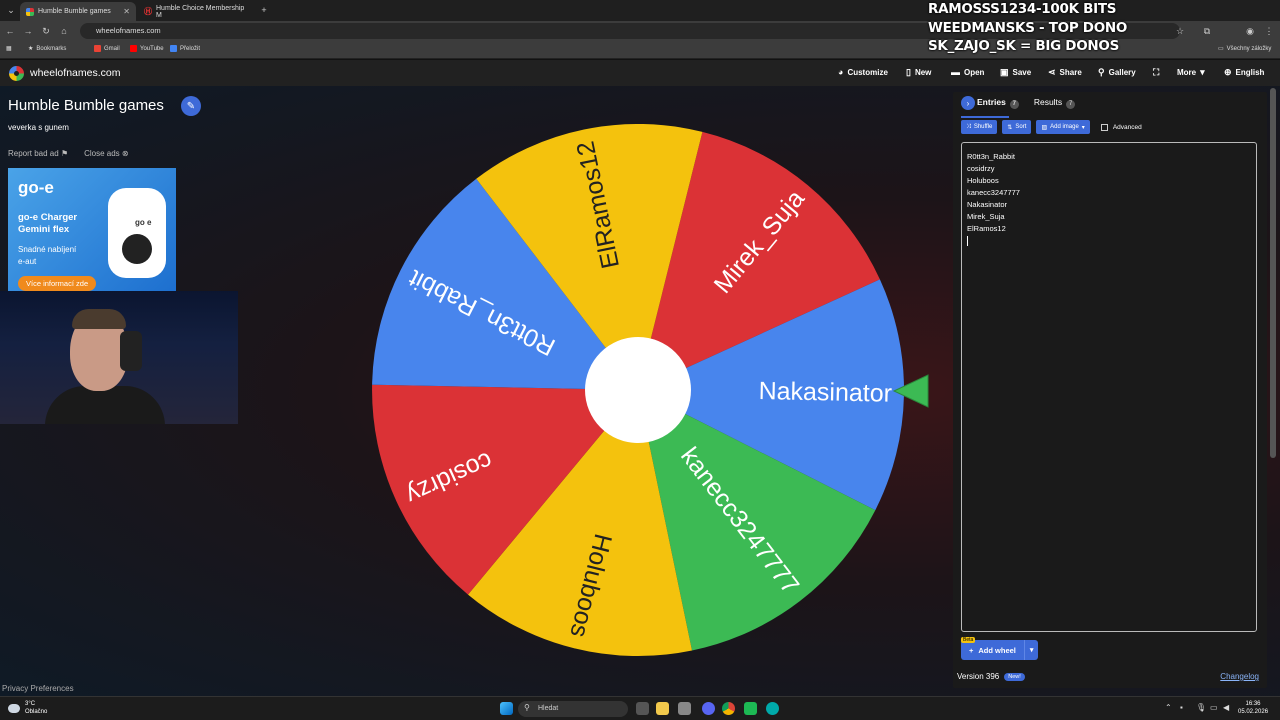 This screenshot has width=1280, height=720. What do you see at coordinates (1244, 49) in the screenshot?
I see `bookmark-item: ▭ Všechny záložky` at bounding box center [1244, 49].